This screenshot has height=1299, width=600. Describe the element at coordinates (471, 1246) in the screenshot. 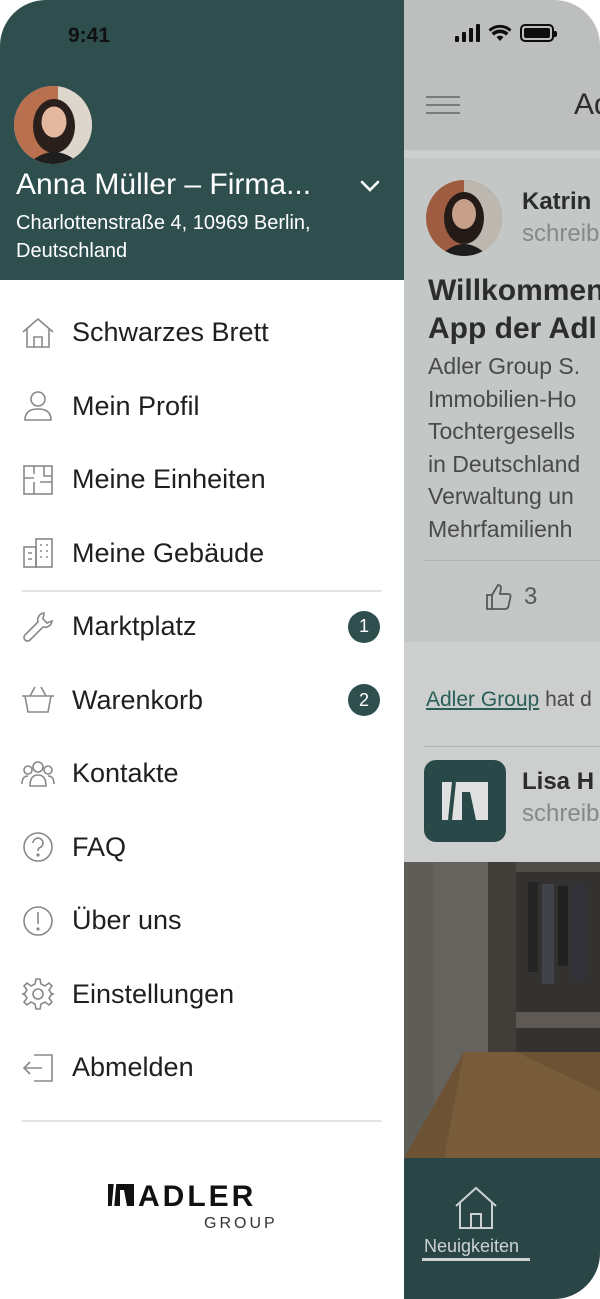

I see `nav-tab-news: Neuigkeiten` at that location.